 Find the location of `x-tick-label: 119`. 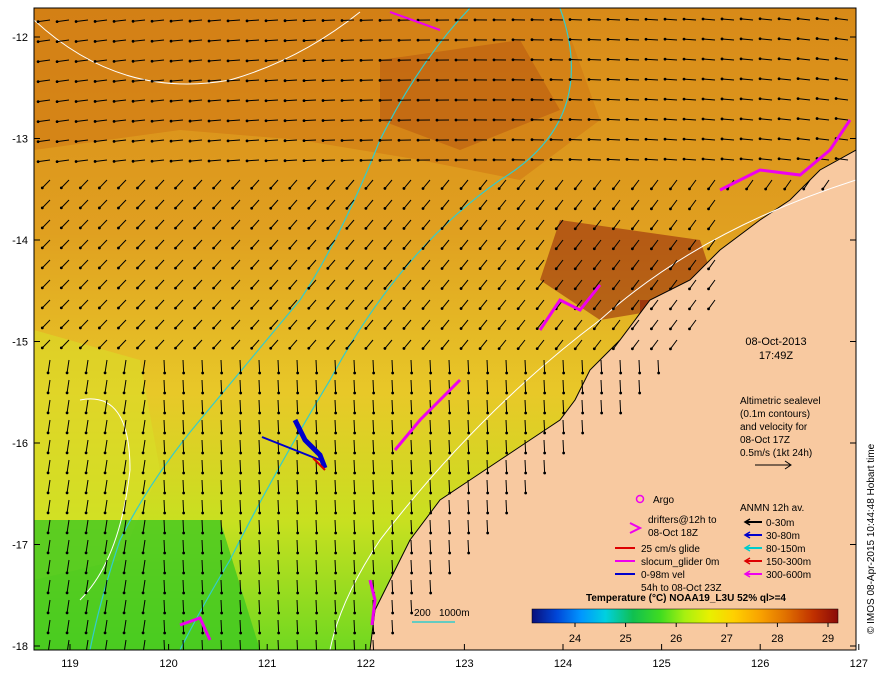

x-tick-label: 119 is located at coordinates (70, 664).